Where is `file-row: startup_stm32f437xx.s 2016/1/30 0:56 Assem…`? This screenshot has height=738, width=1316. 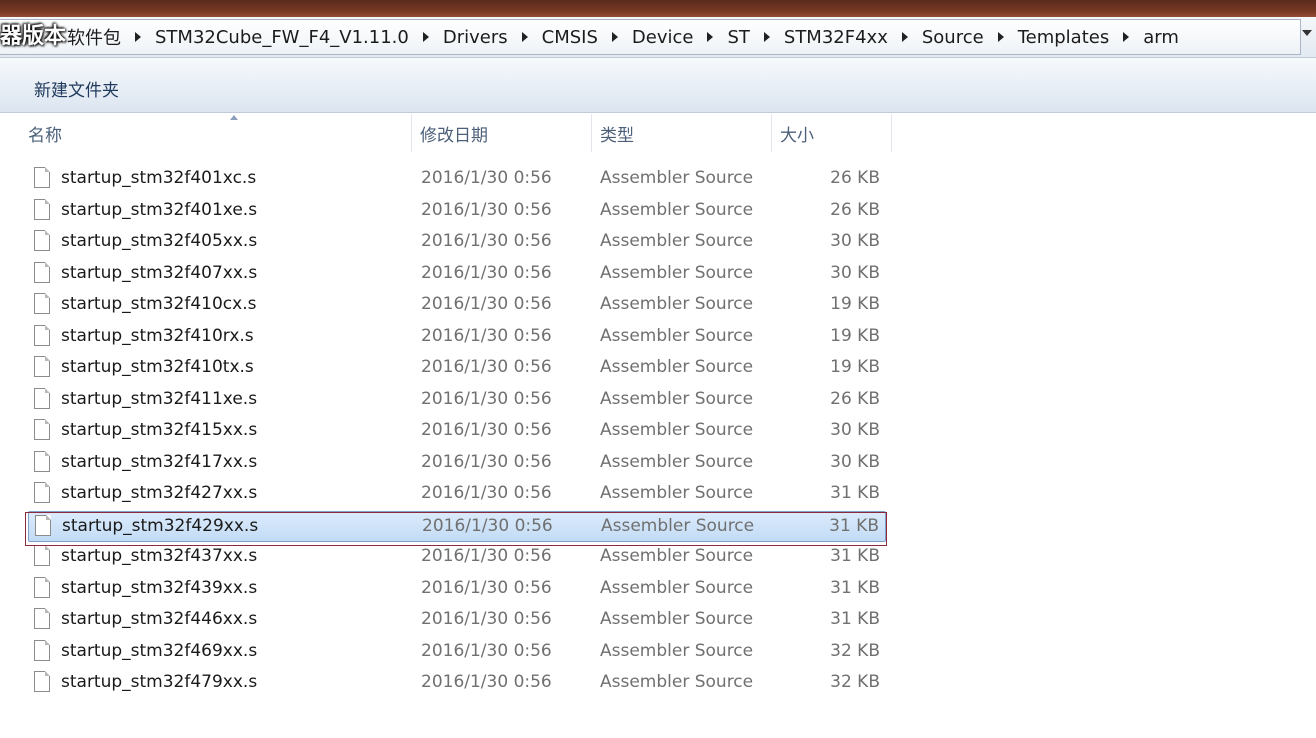 file-row: startup_stm32f437xx.s 2016/1/30 0:56 Assem… is located at coordinates (457, 557).